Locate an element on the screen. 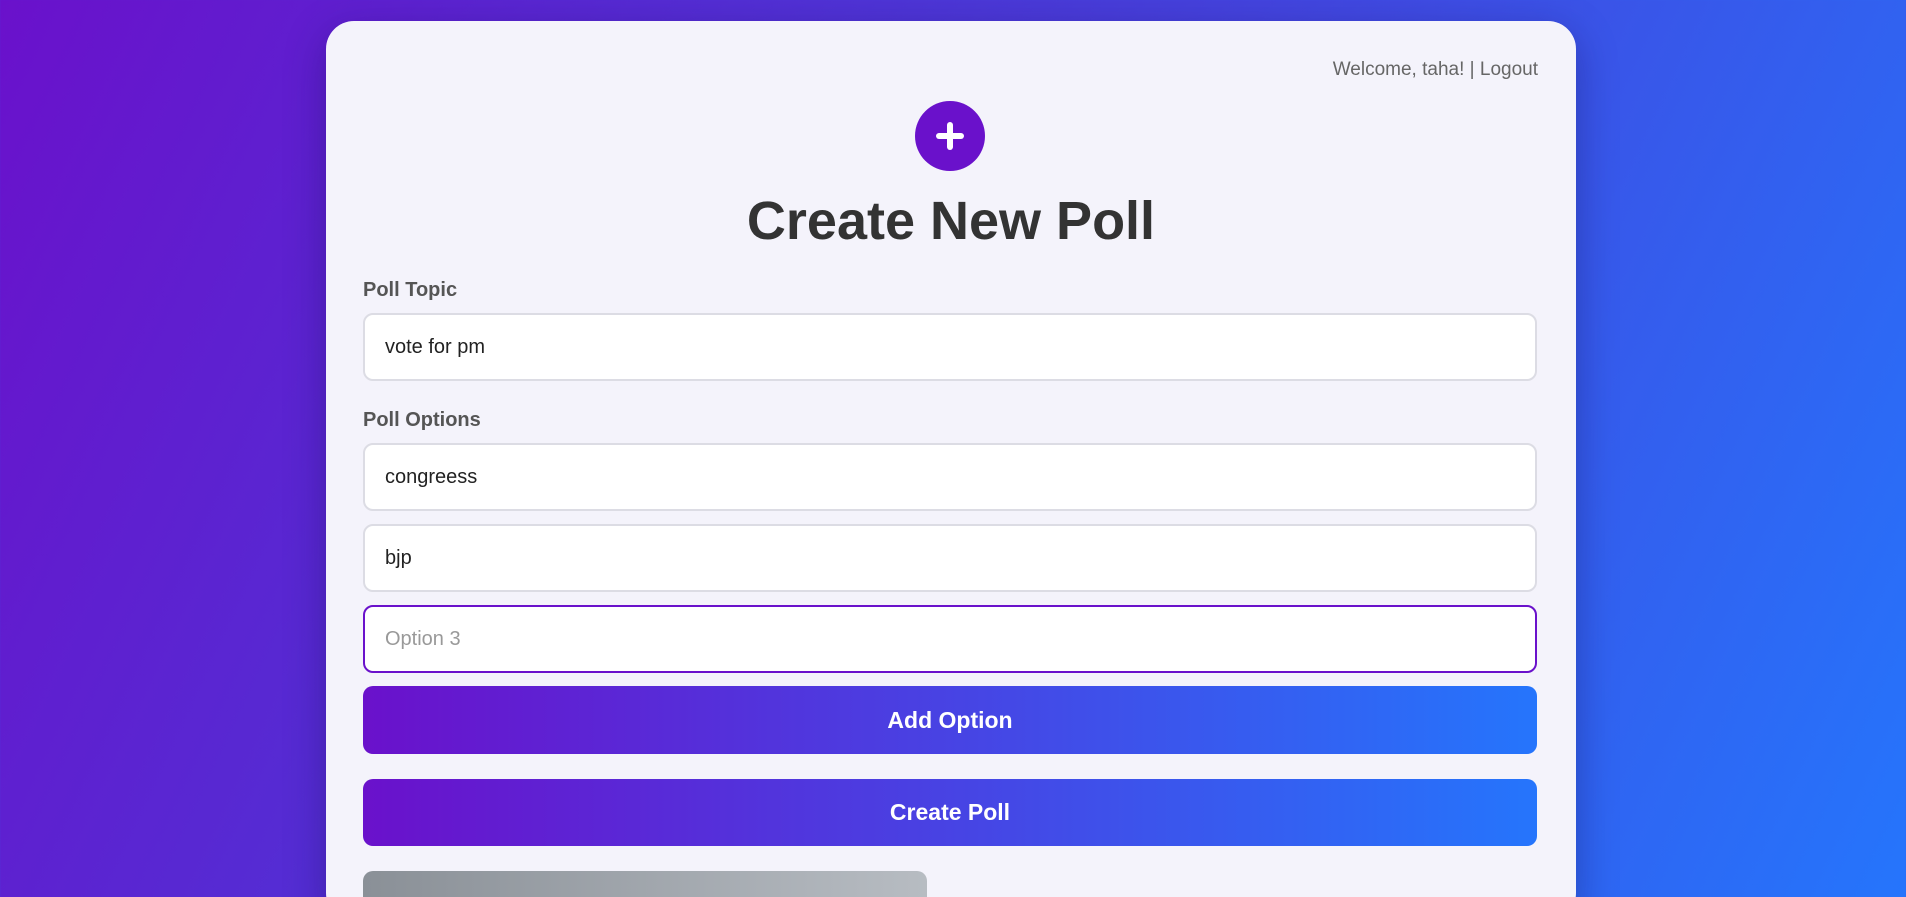 This screenshot has height=897, width=1906. poll-topic-label: Poll Topic is located at coordinates (410, 290).